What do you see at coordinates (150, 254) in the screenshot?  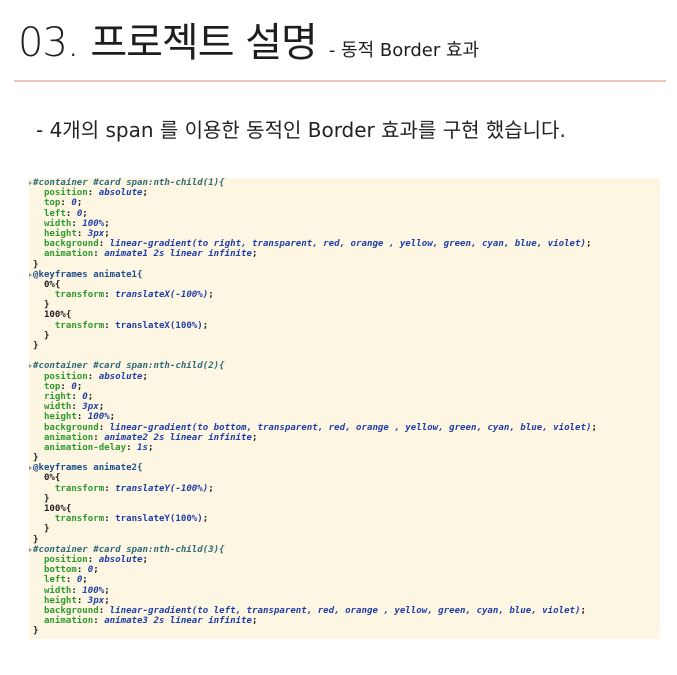 I see `code-line: animation: animate1 2s linear infinite;` at bounding box center [150, 254].